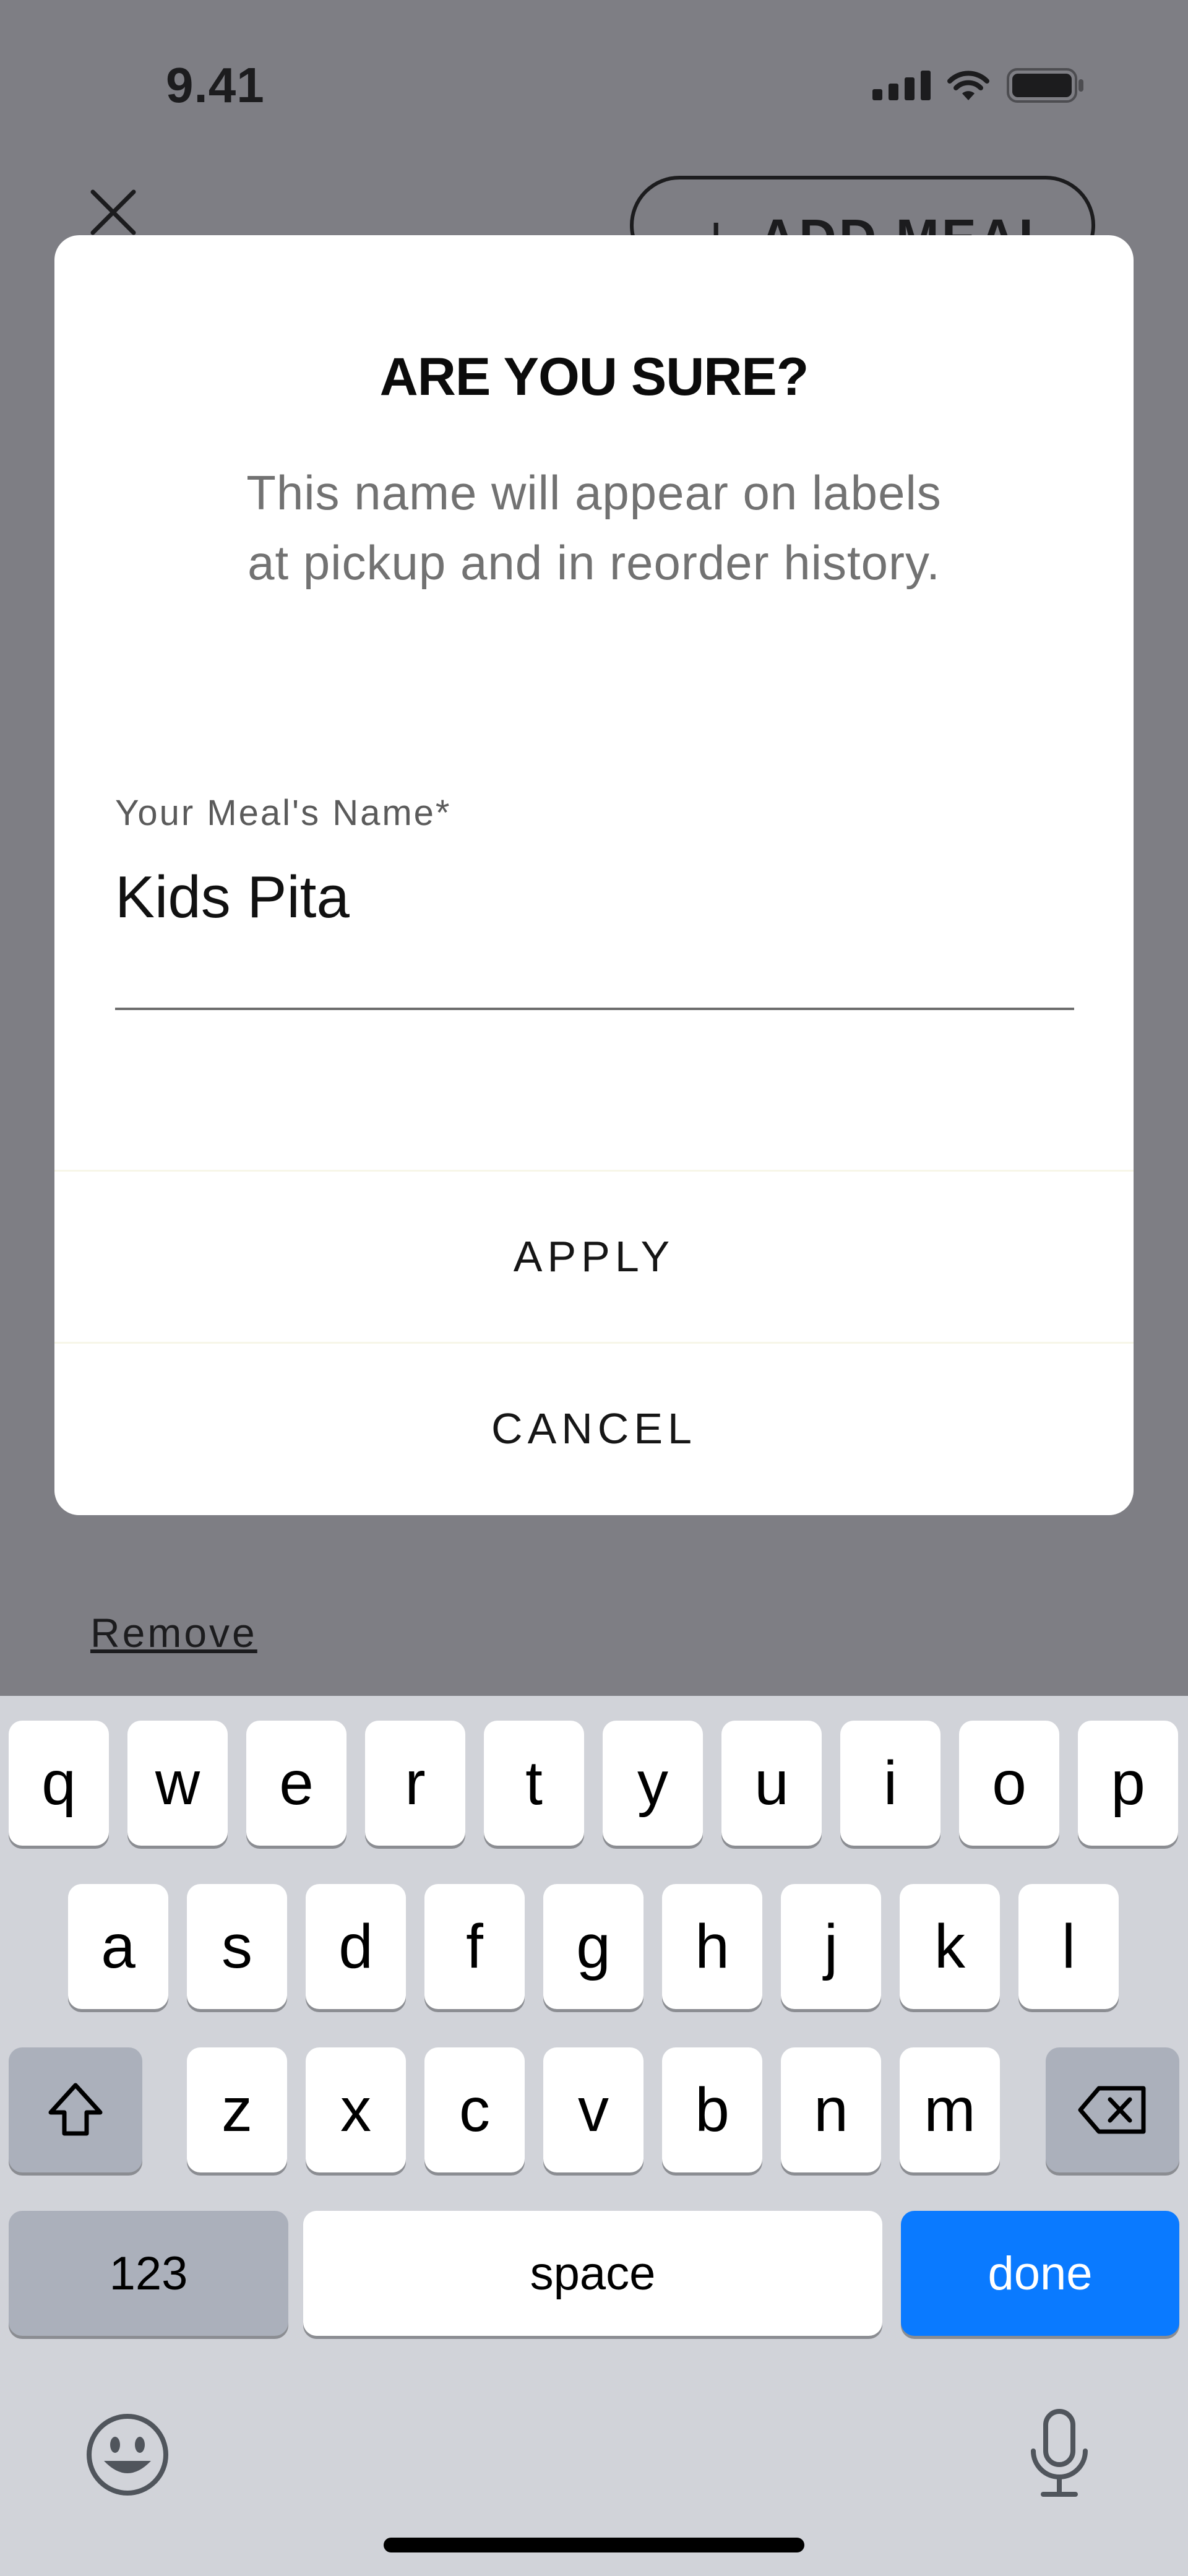 This screenshot has width=1188, height=2576. I want to click on key-t: t, so click(534, 1783).